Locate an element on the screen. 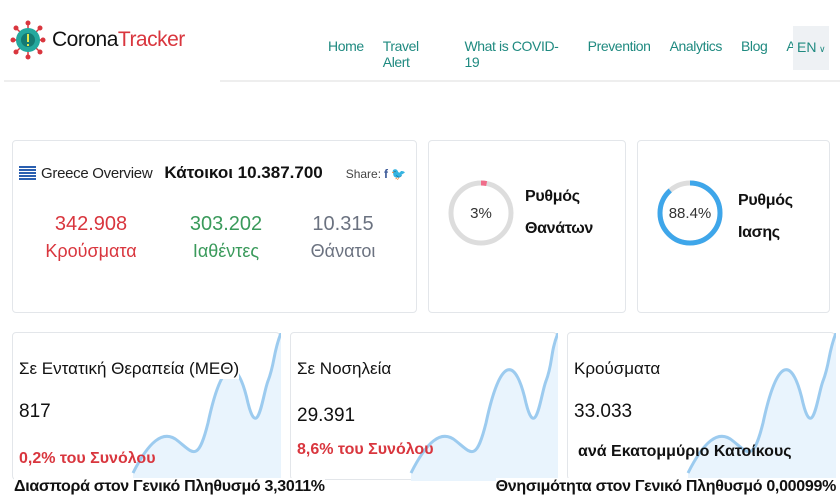  cases-per-million-label: ανά Εκατομμύριο Κατοίκους is located at coordinates (685, 451).